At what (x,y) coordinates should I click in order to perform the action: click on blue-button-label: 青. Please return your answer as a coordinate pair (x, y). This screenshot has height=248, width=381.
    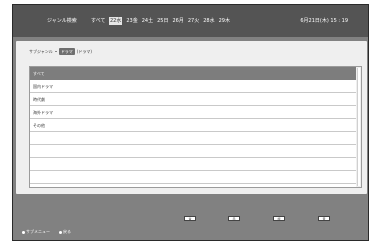
    Looking at the image, I should click on (190, 219).